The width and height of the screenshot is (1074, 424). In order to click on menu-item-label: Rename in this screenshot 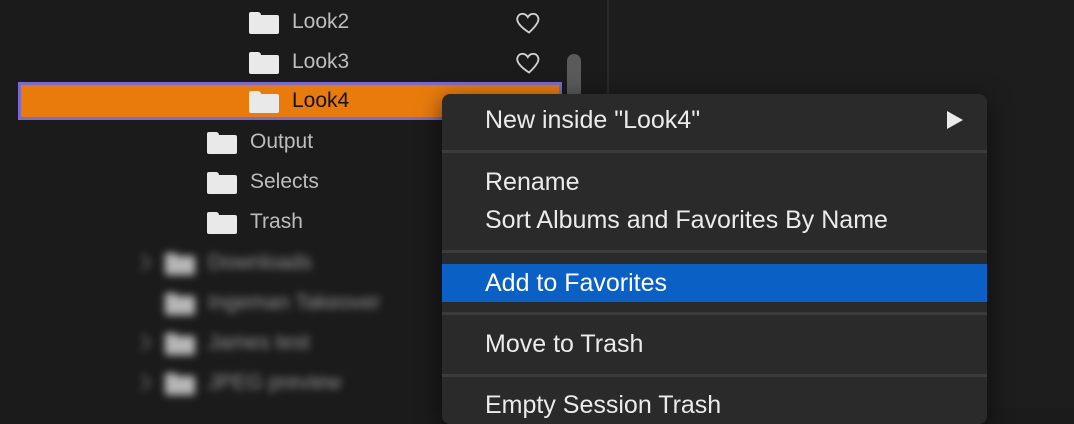, I will do `click(532, 182)`.